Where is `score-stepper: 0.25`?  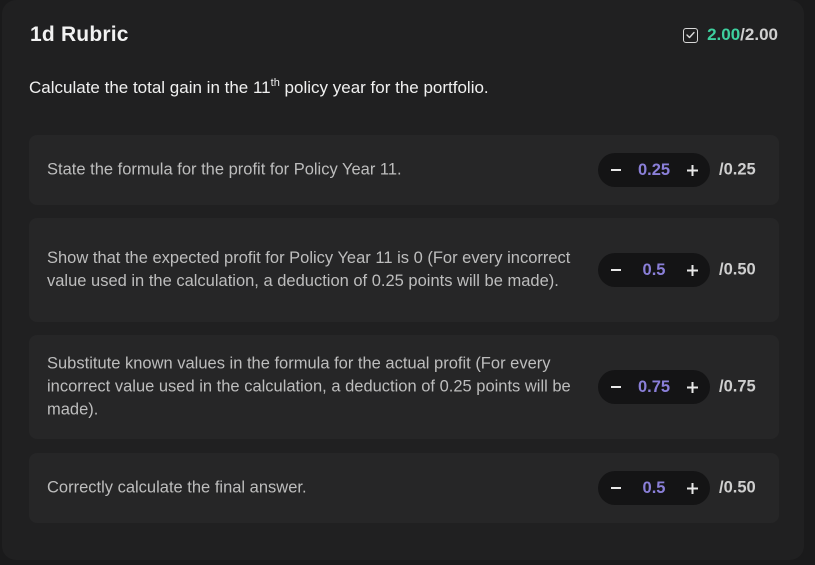 score-stepper: 0.25 is located at coordinates (654, 170).